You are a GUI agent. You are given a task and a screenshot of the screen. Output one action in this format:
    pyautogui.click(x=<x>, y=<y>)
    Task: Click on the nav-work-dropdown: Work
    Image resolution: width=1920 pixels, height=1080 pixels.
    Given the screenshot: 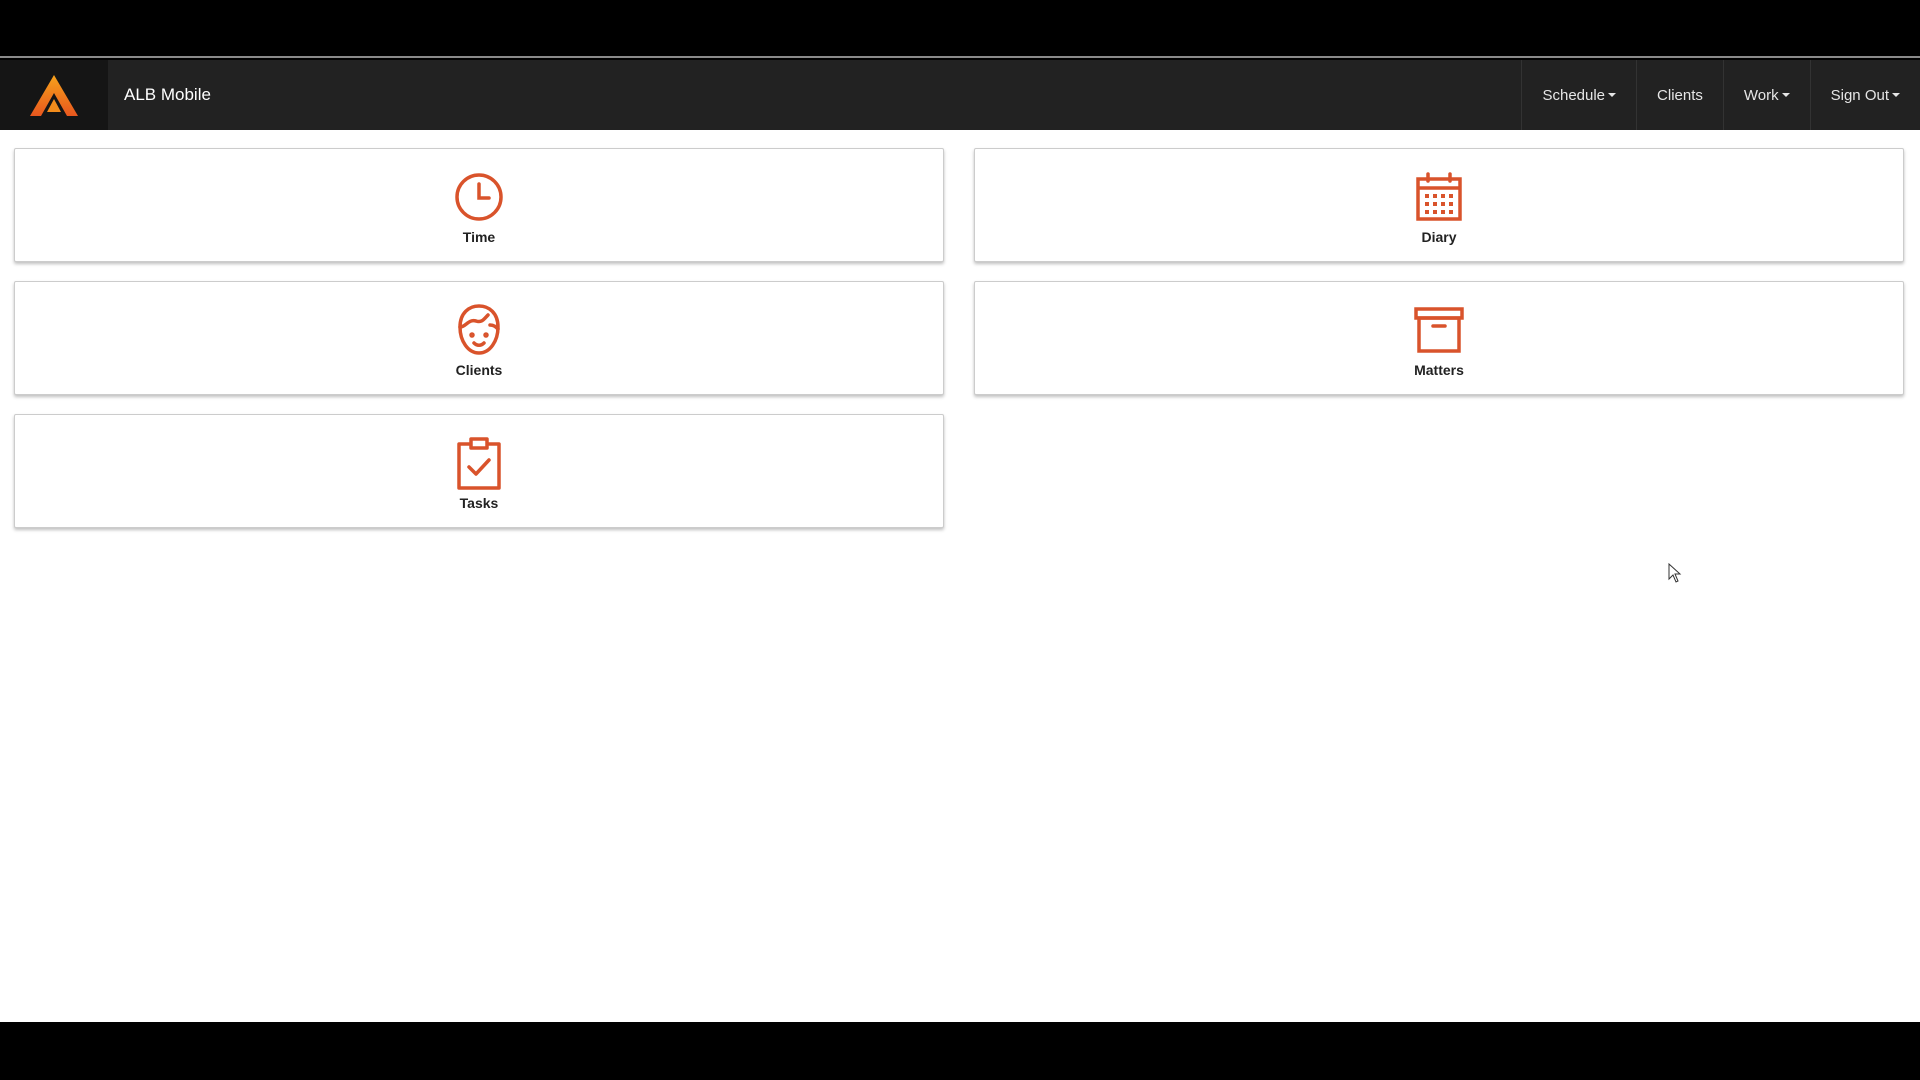 What is the action you would take?
    pyautogui.click(x=1766, y=95)
    